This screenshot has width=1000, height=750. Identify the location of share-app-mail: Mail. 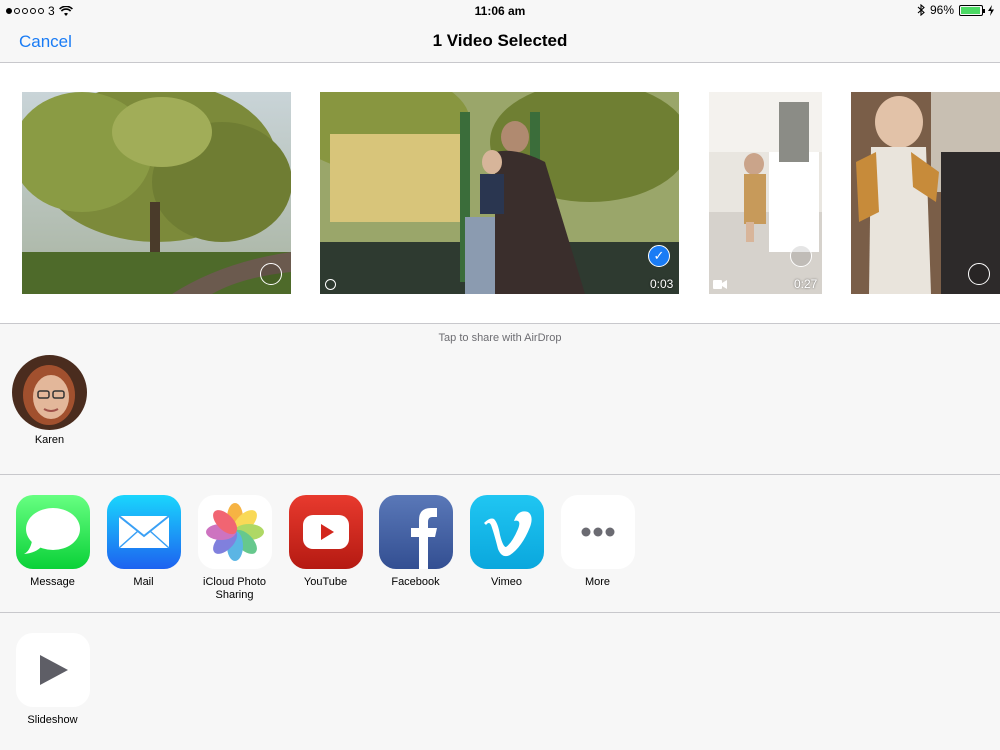
(143, 542).